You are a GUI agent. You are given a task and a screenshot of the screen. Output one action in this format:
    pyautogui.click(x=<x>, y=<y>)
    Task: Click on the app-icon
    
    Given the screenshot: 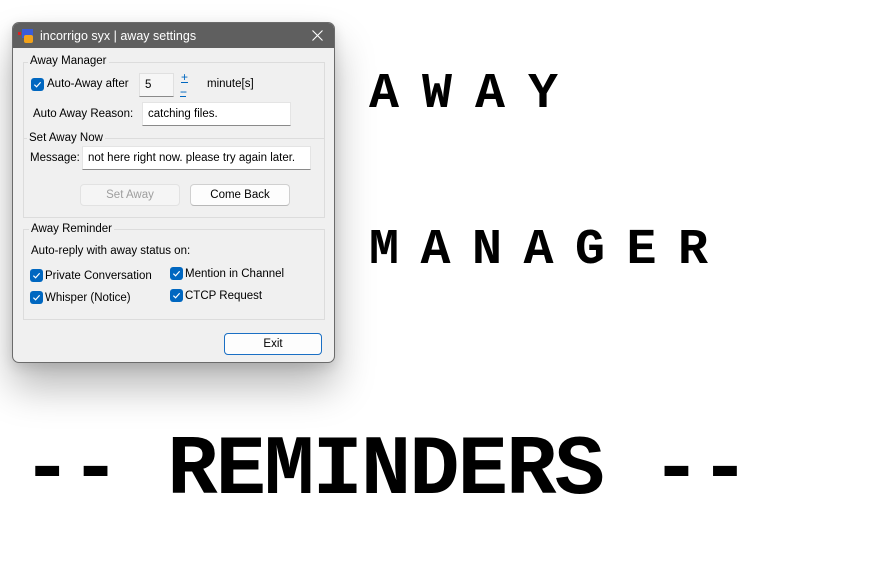 What is the action you would take?
    pyautogui.click(x=26, y=36)
    